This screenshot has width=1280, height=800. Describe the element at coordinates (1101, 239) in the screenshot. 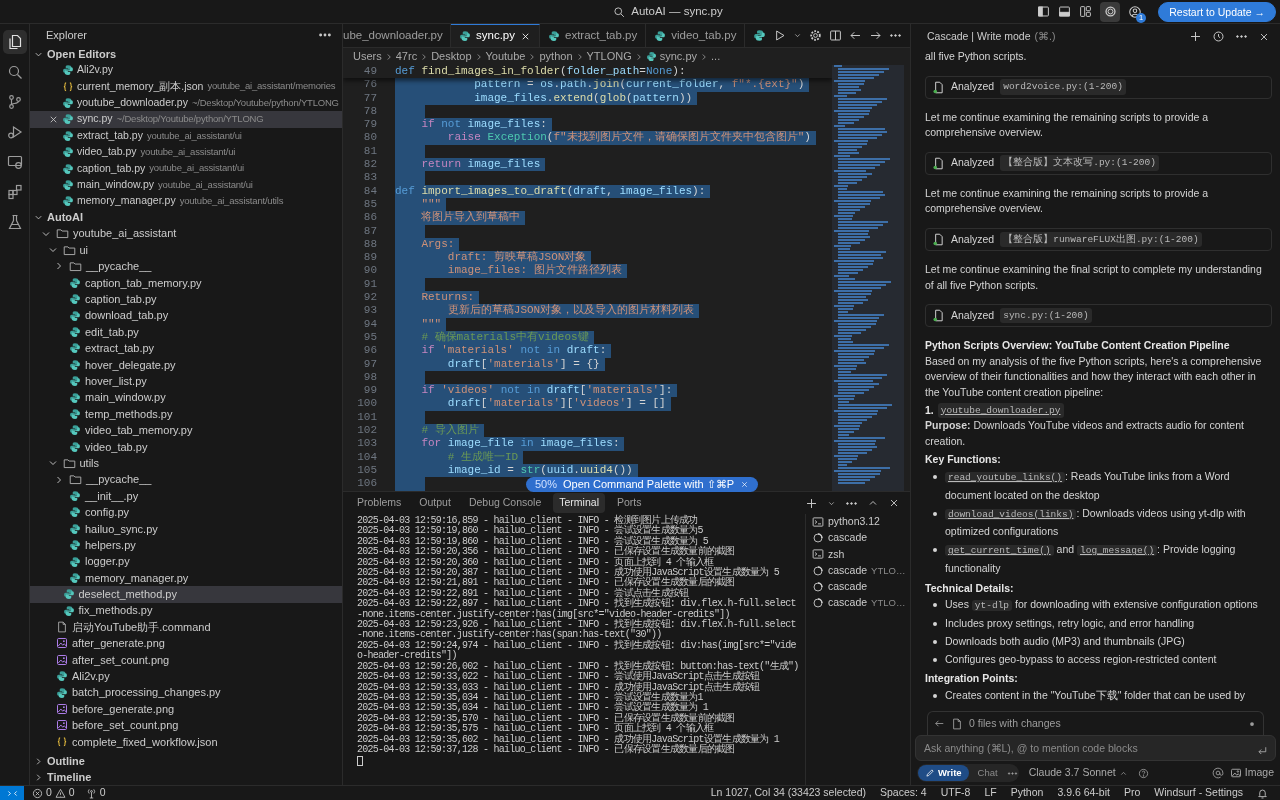

I see `file-reference: 【整合版】runwareFLUX出图.py:(1-200)` at that location.